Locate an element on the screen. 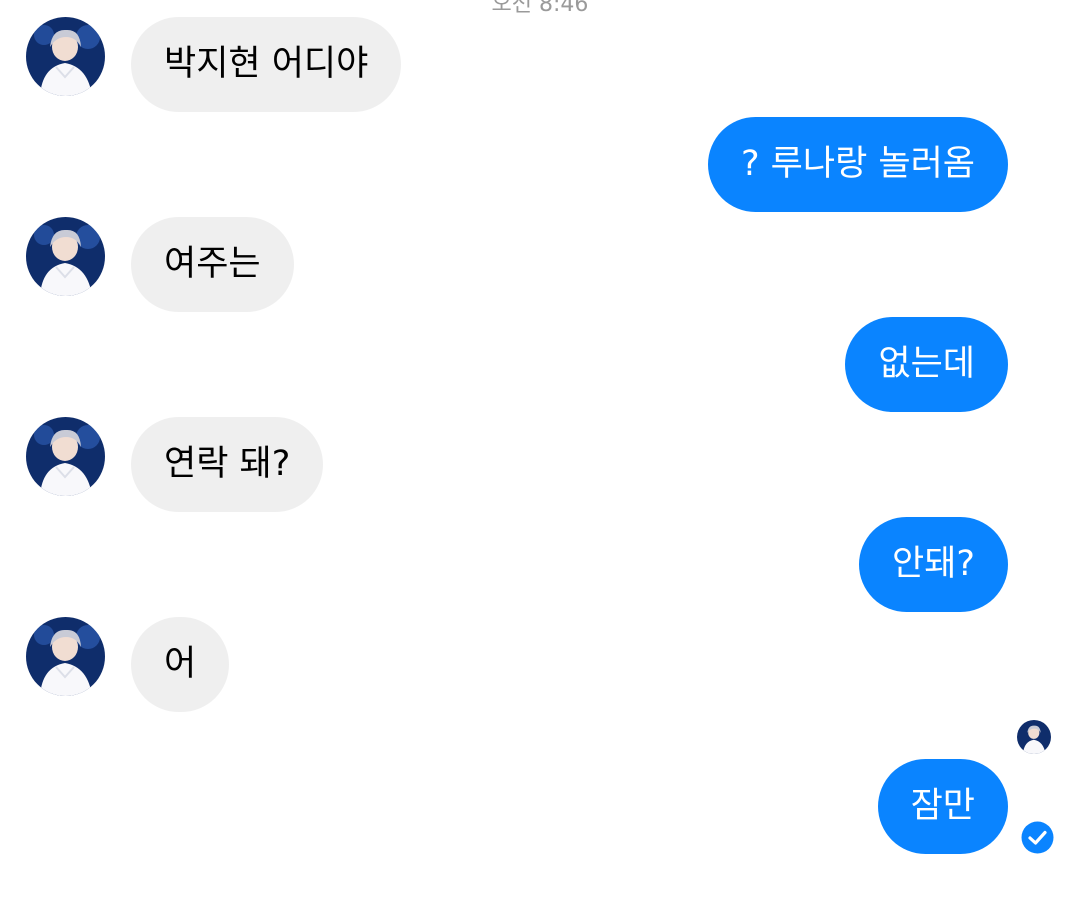 The width and height of the screenshot is (1080, 897). seen-avatar-image is located at coordinates (1034, 737).